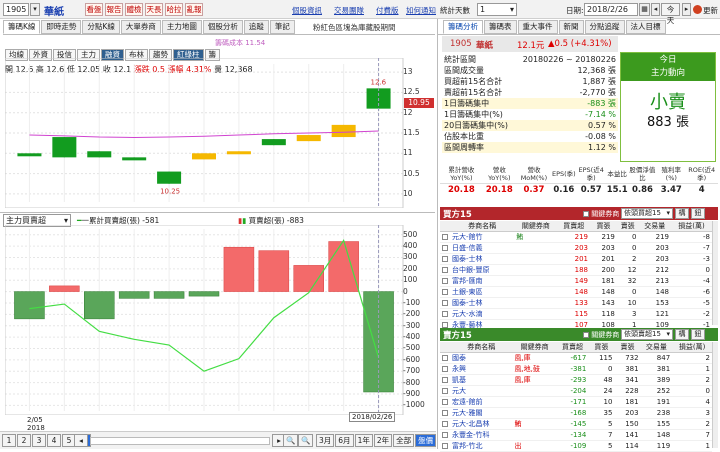  What do you see at coordinates (344, 440) in the screenshot?
I see `period-6m-button: 6月` at bounding box center [344, 440].